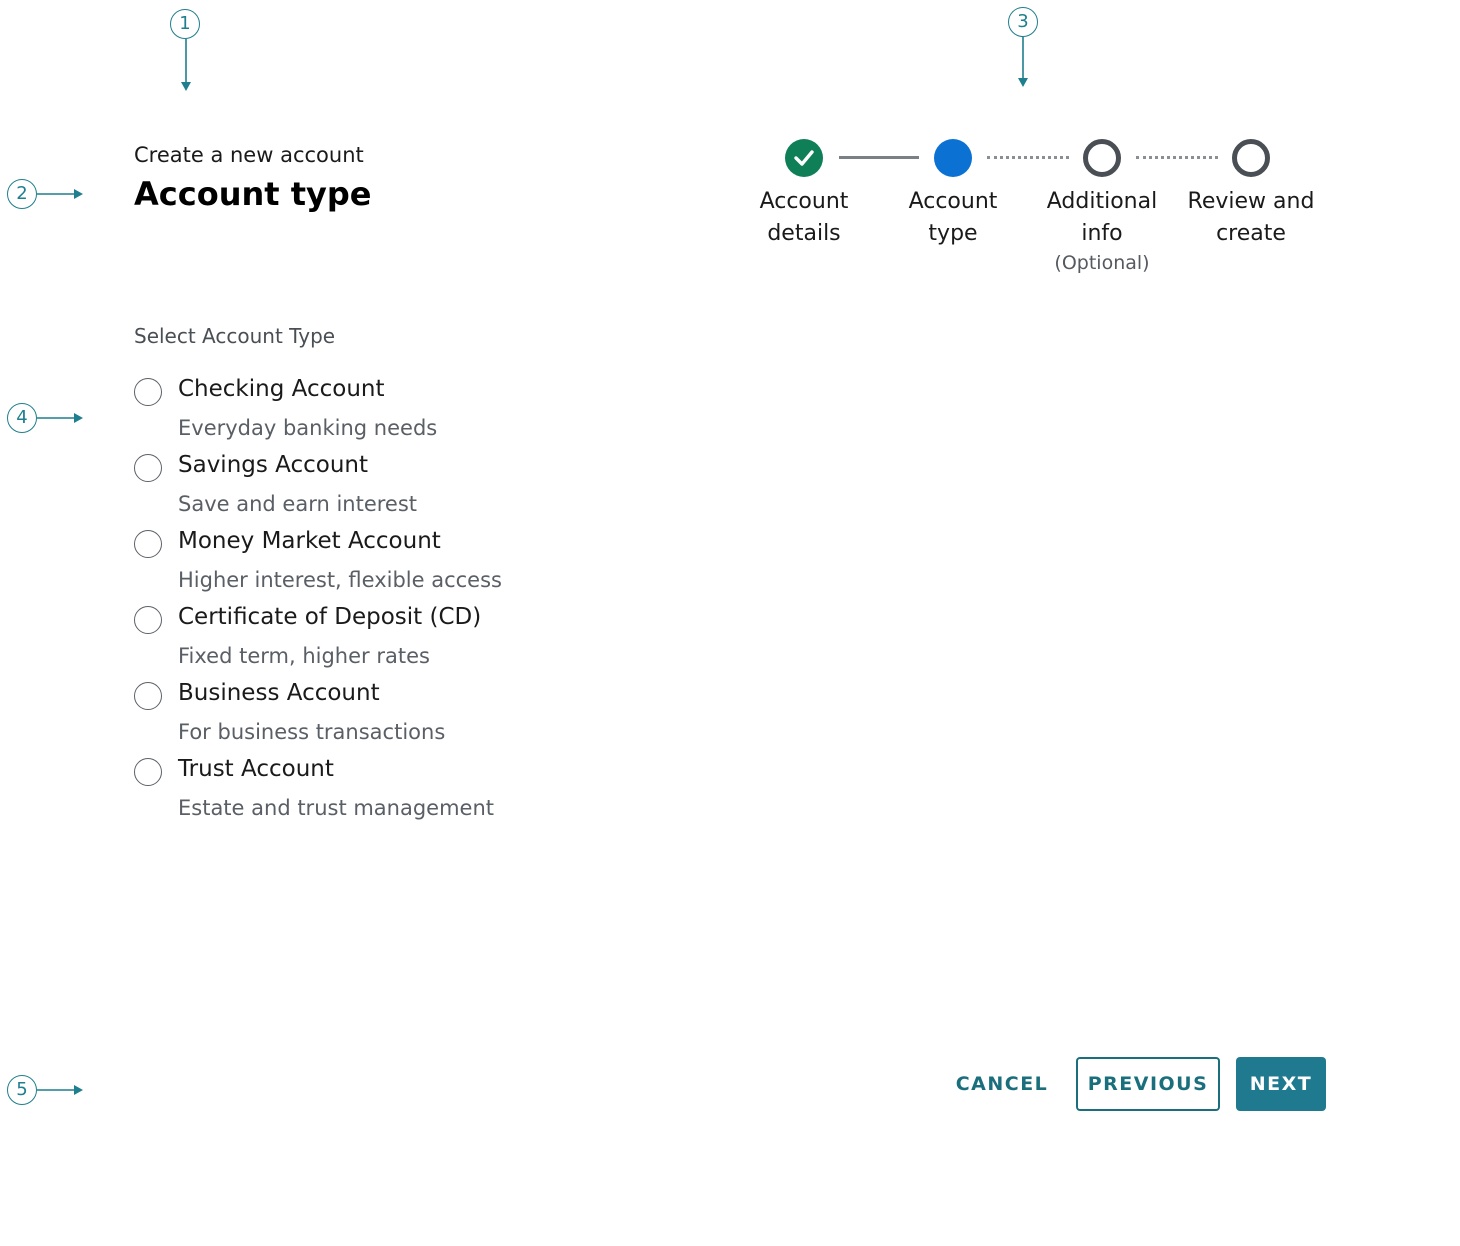 This screenshot has height=1246, width=1460. Describe the element at coordinates (298, 504) in the screenshot. I see `option-description: Save and earn interest` at that location.